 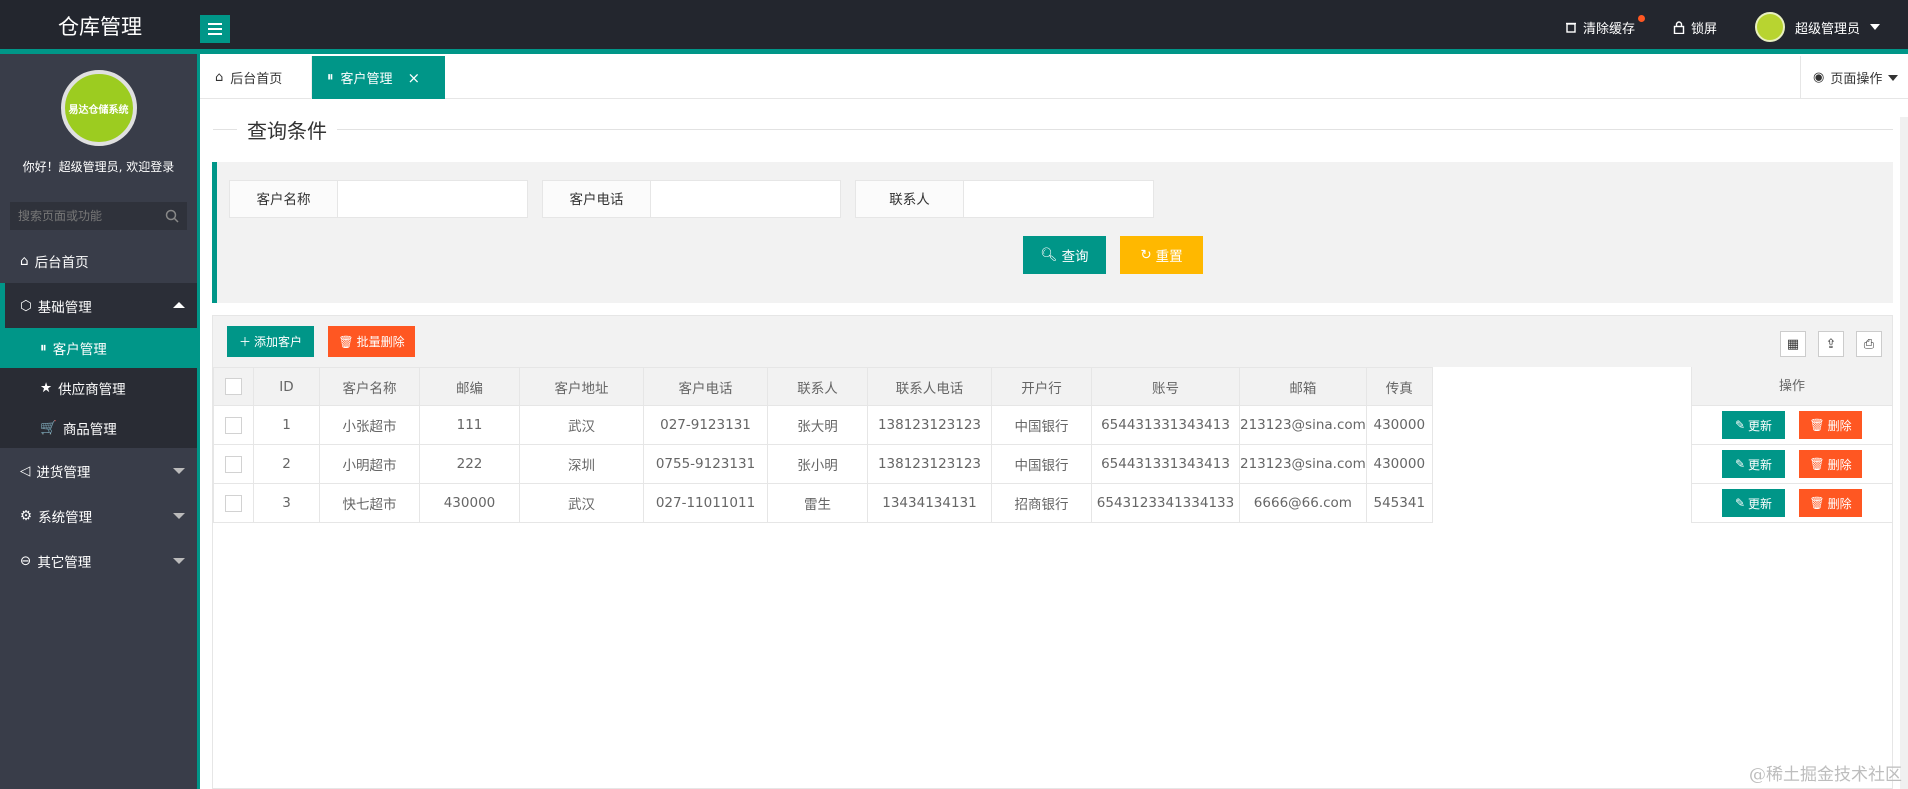 I want to click on sidebar-item-system: ⚙ 系统管理, so click(x=98, y=515).